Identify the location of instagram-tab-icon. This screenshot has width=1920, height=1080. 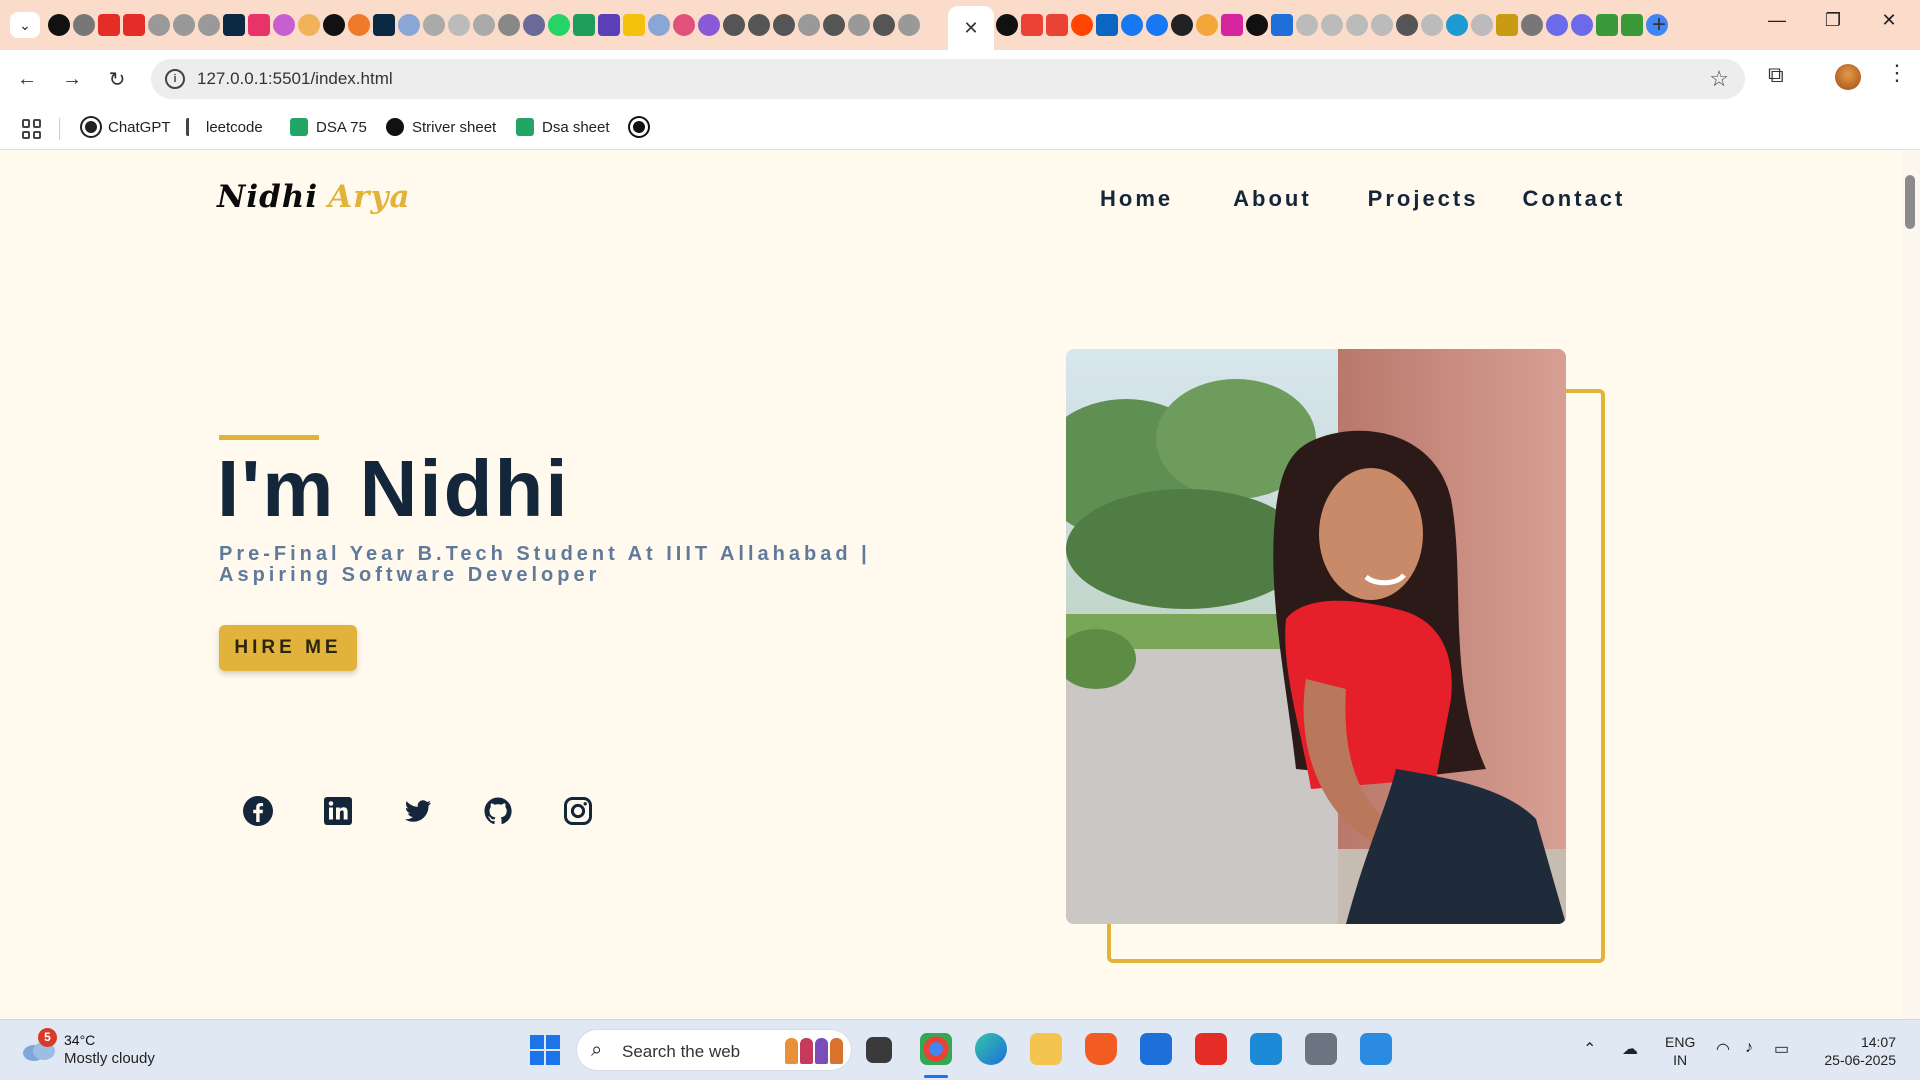
(1232, 25).